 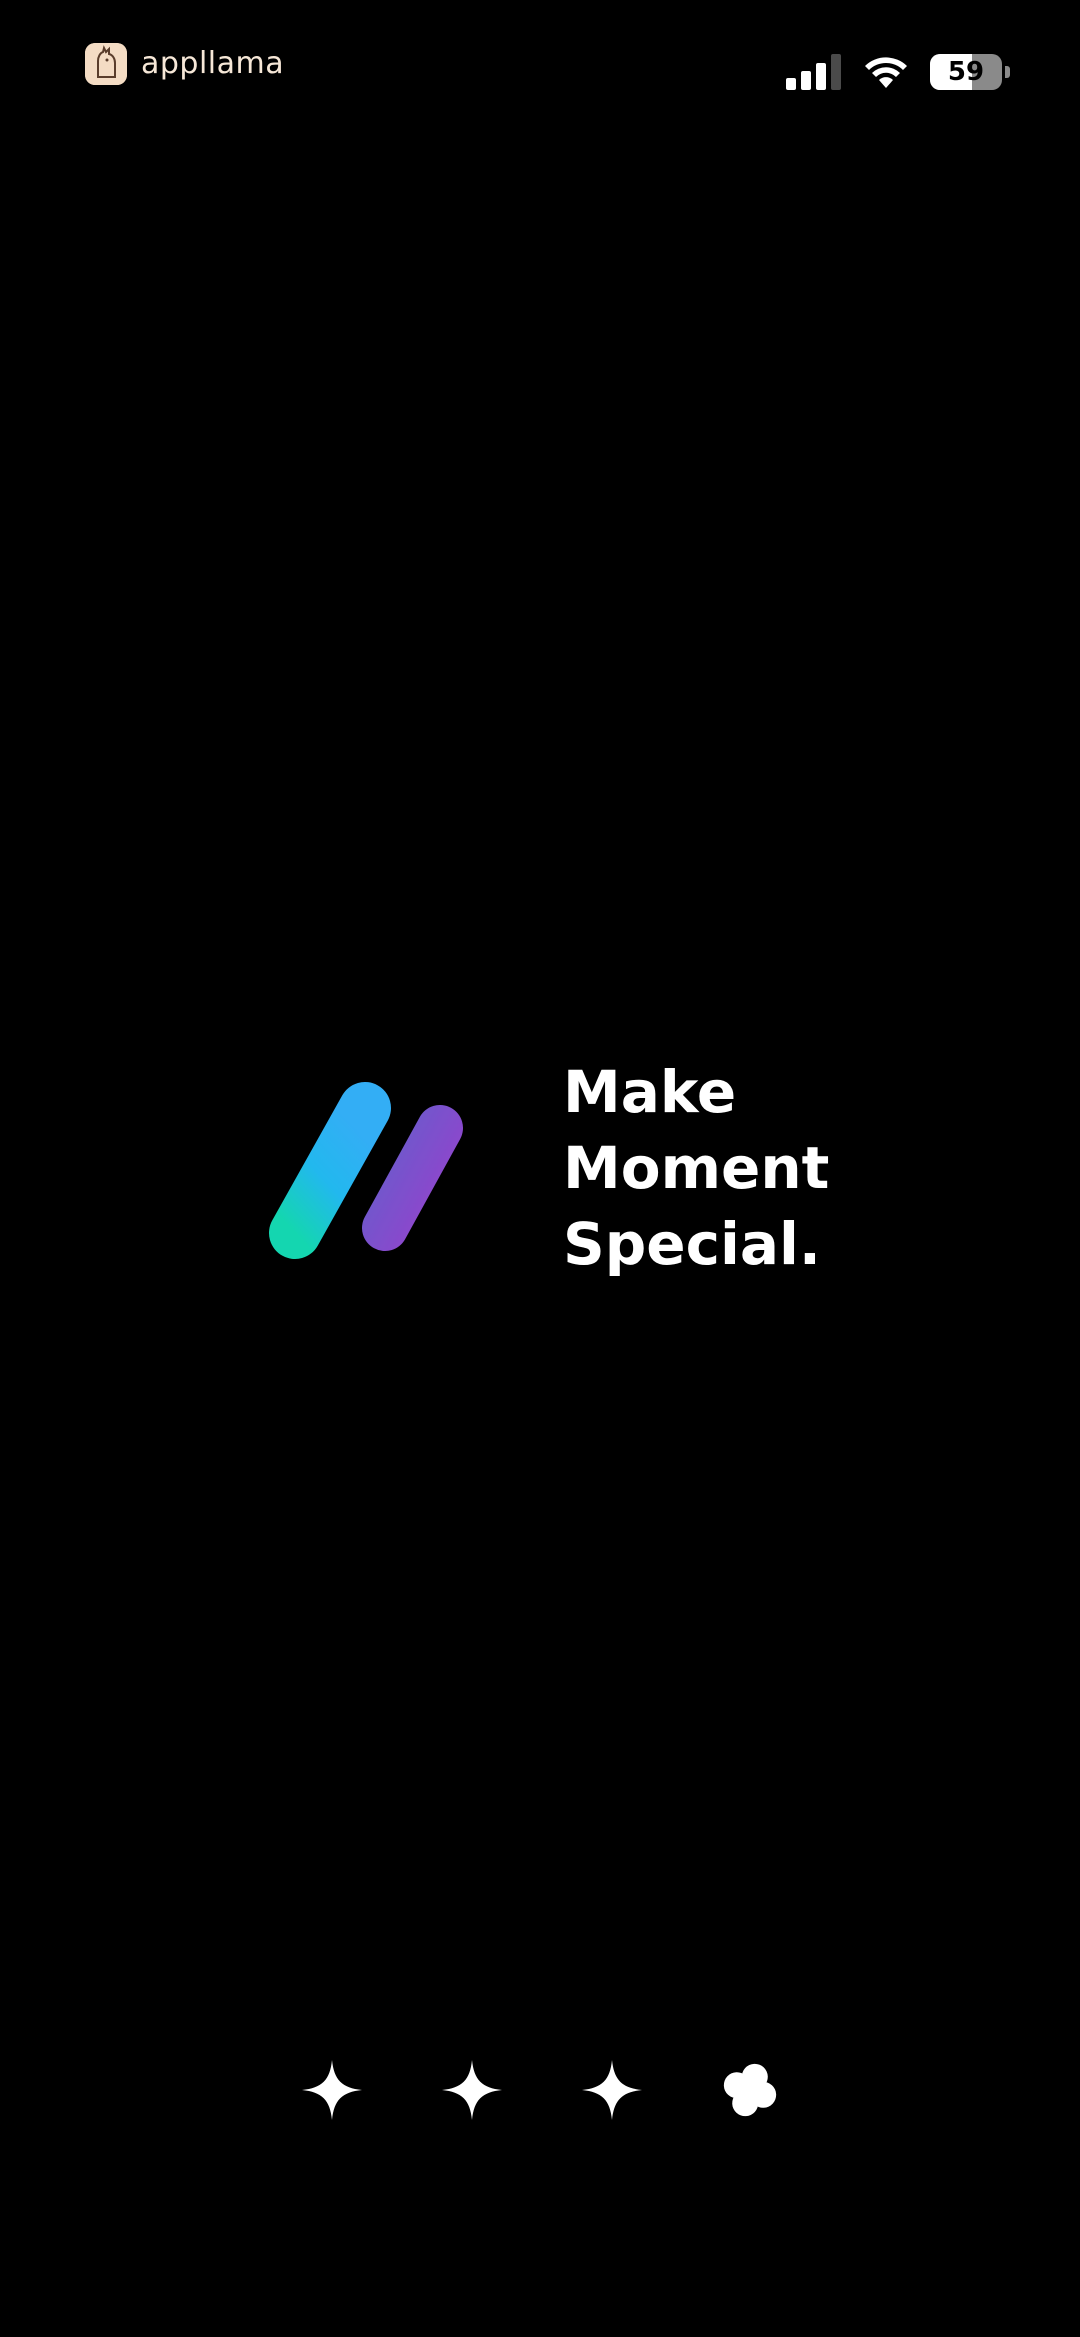 I want to click on tagline: Make Moment Special., so click(x=696, y=1168).